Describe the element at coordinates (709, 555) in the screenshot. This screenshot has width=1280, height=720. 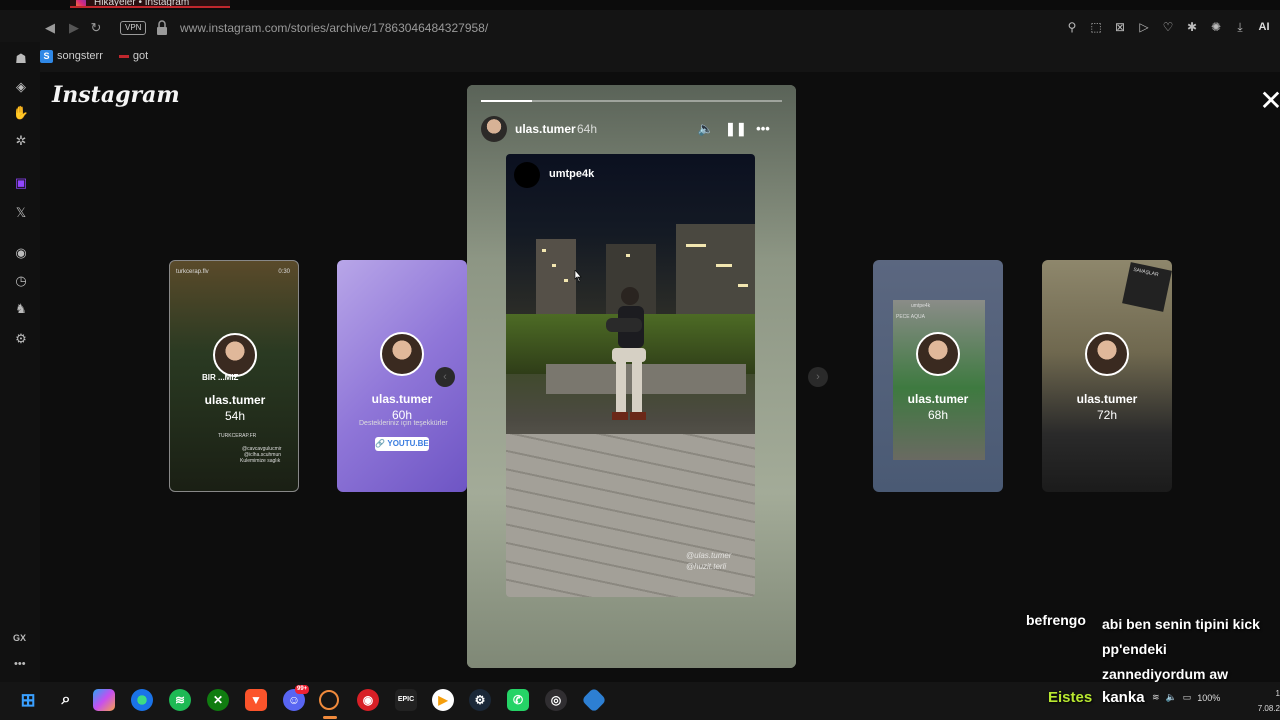
I see `mention-line: @ulas.tumer` at that location.